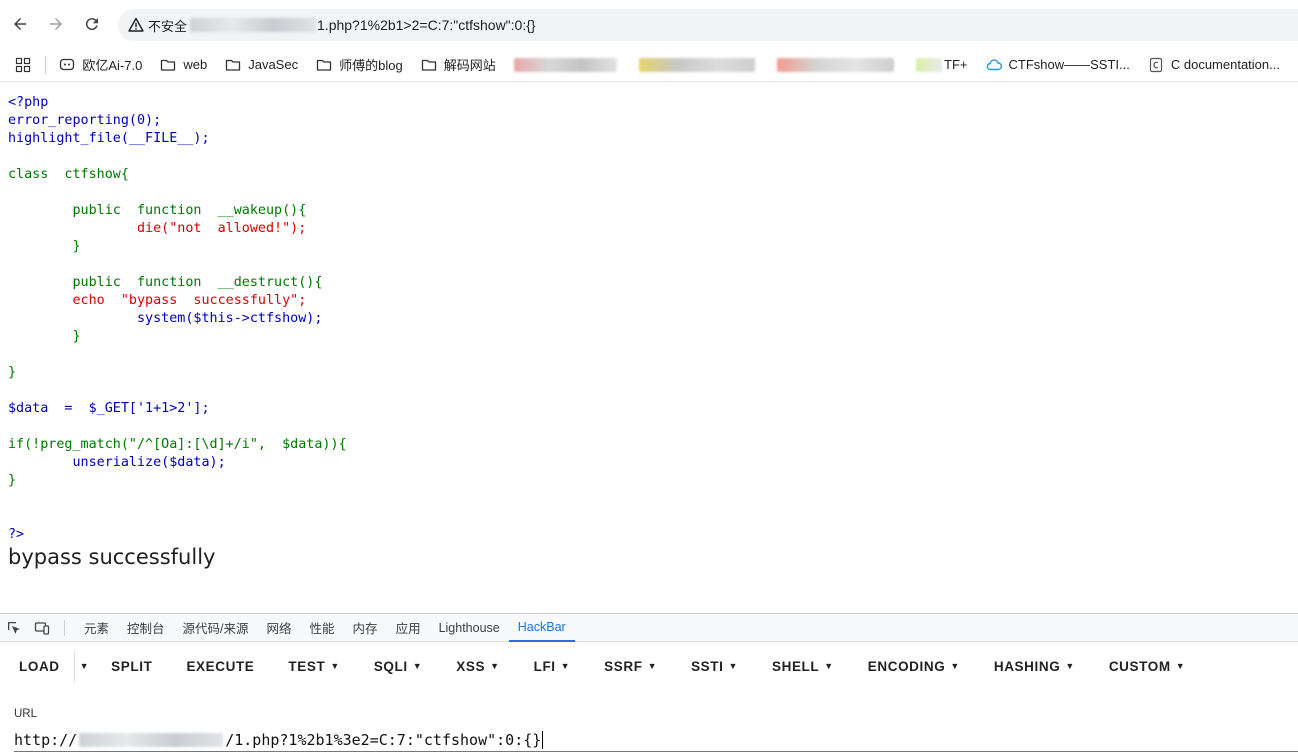  I want to click on url-path-text: /1.php?1%2b1%3e2=C:7:"ctfshow":0:{}, so click(383, 739).